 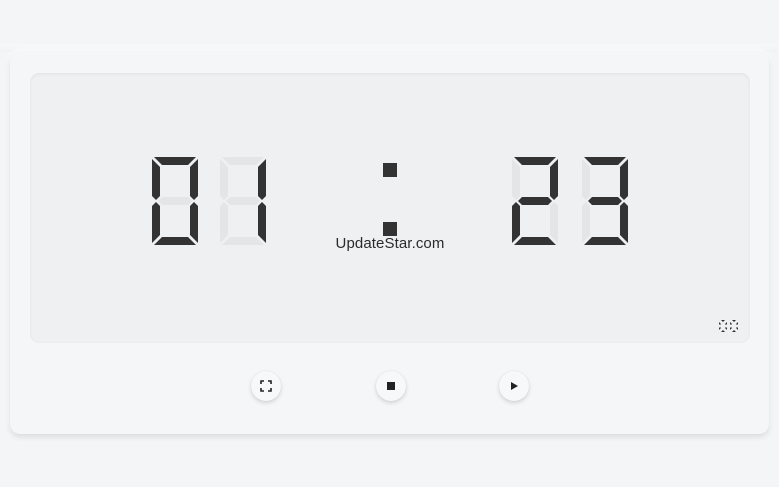 I want to click on fullscreen-icon, so click(x=266, y=386).